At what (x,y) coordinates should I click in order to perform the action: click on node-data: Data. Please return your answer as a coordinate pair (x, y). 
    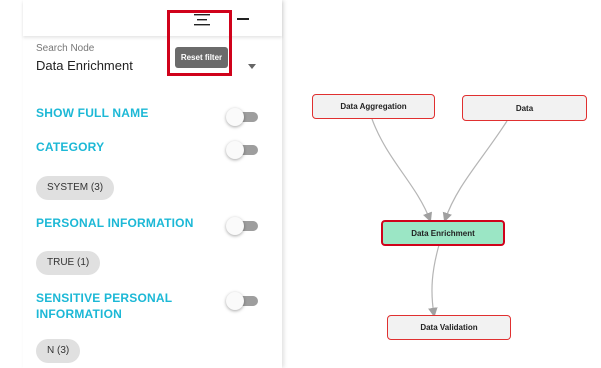
    Looking at the image, I should click on (524, 108).